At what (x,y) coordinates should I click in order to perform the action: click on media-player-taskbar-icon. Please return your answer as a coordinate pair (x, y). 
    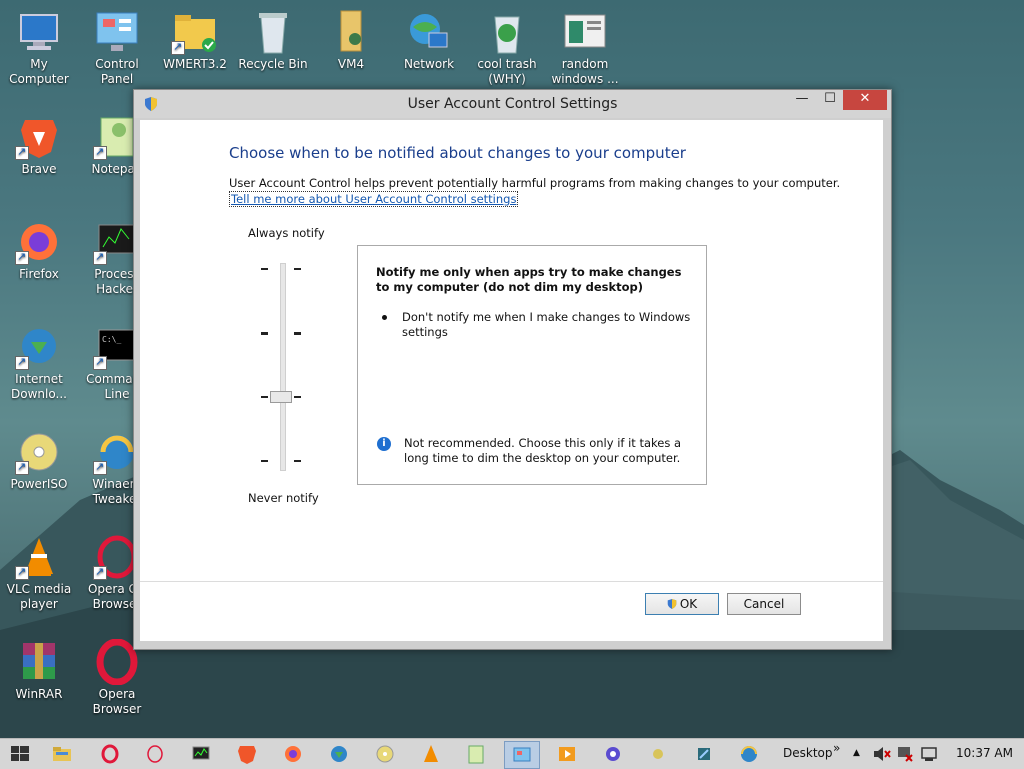
    Looking at the image, I should click on (567, 754).